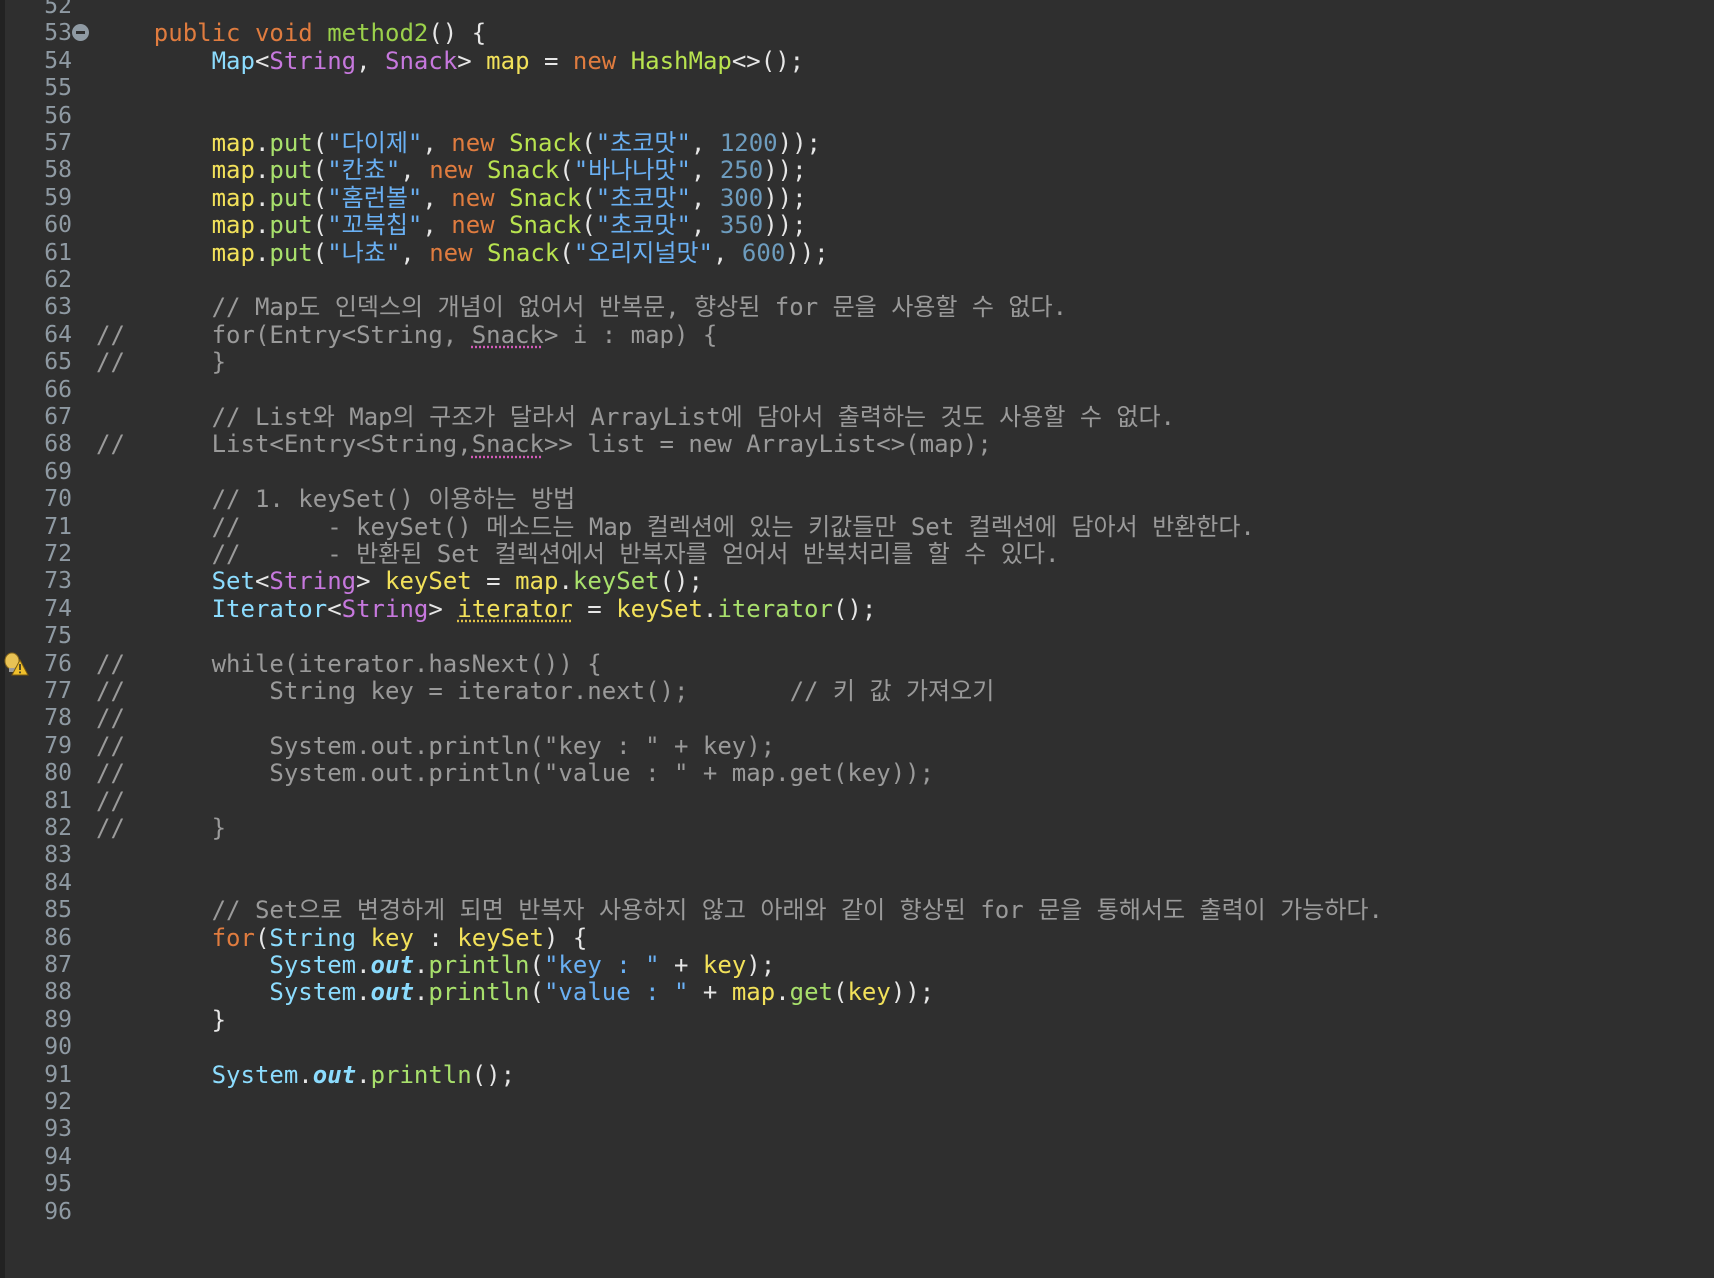 The width and height of the screenshot is (1714, 1278). I want to click on code-line: map.put("다이제", new Snack("초코맛", 1200));, so click(458, 143).